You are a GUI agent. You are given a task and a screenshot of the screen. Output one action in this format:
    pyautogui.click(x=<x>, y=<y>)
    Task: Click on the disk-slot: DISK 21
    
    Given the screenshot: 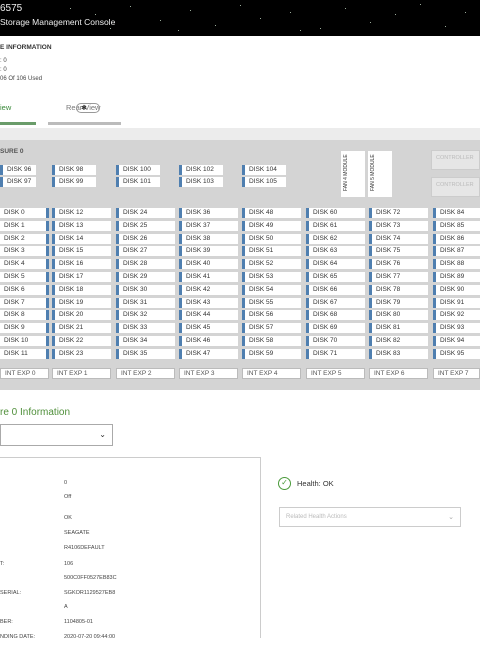 What is the action you would take?
    pyautogui.click(x=81, y=328)
    